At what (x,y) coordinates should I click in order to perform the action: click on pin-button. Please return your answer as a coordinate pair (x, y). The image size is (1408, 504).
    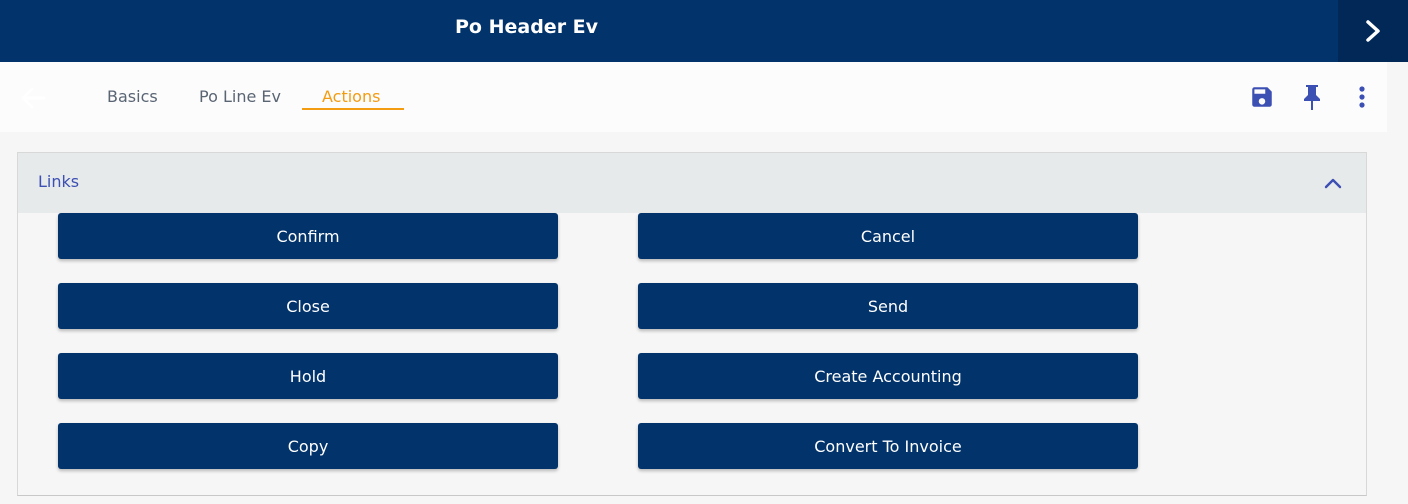
    Looking at the image, I should click on (1312, 97).